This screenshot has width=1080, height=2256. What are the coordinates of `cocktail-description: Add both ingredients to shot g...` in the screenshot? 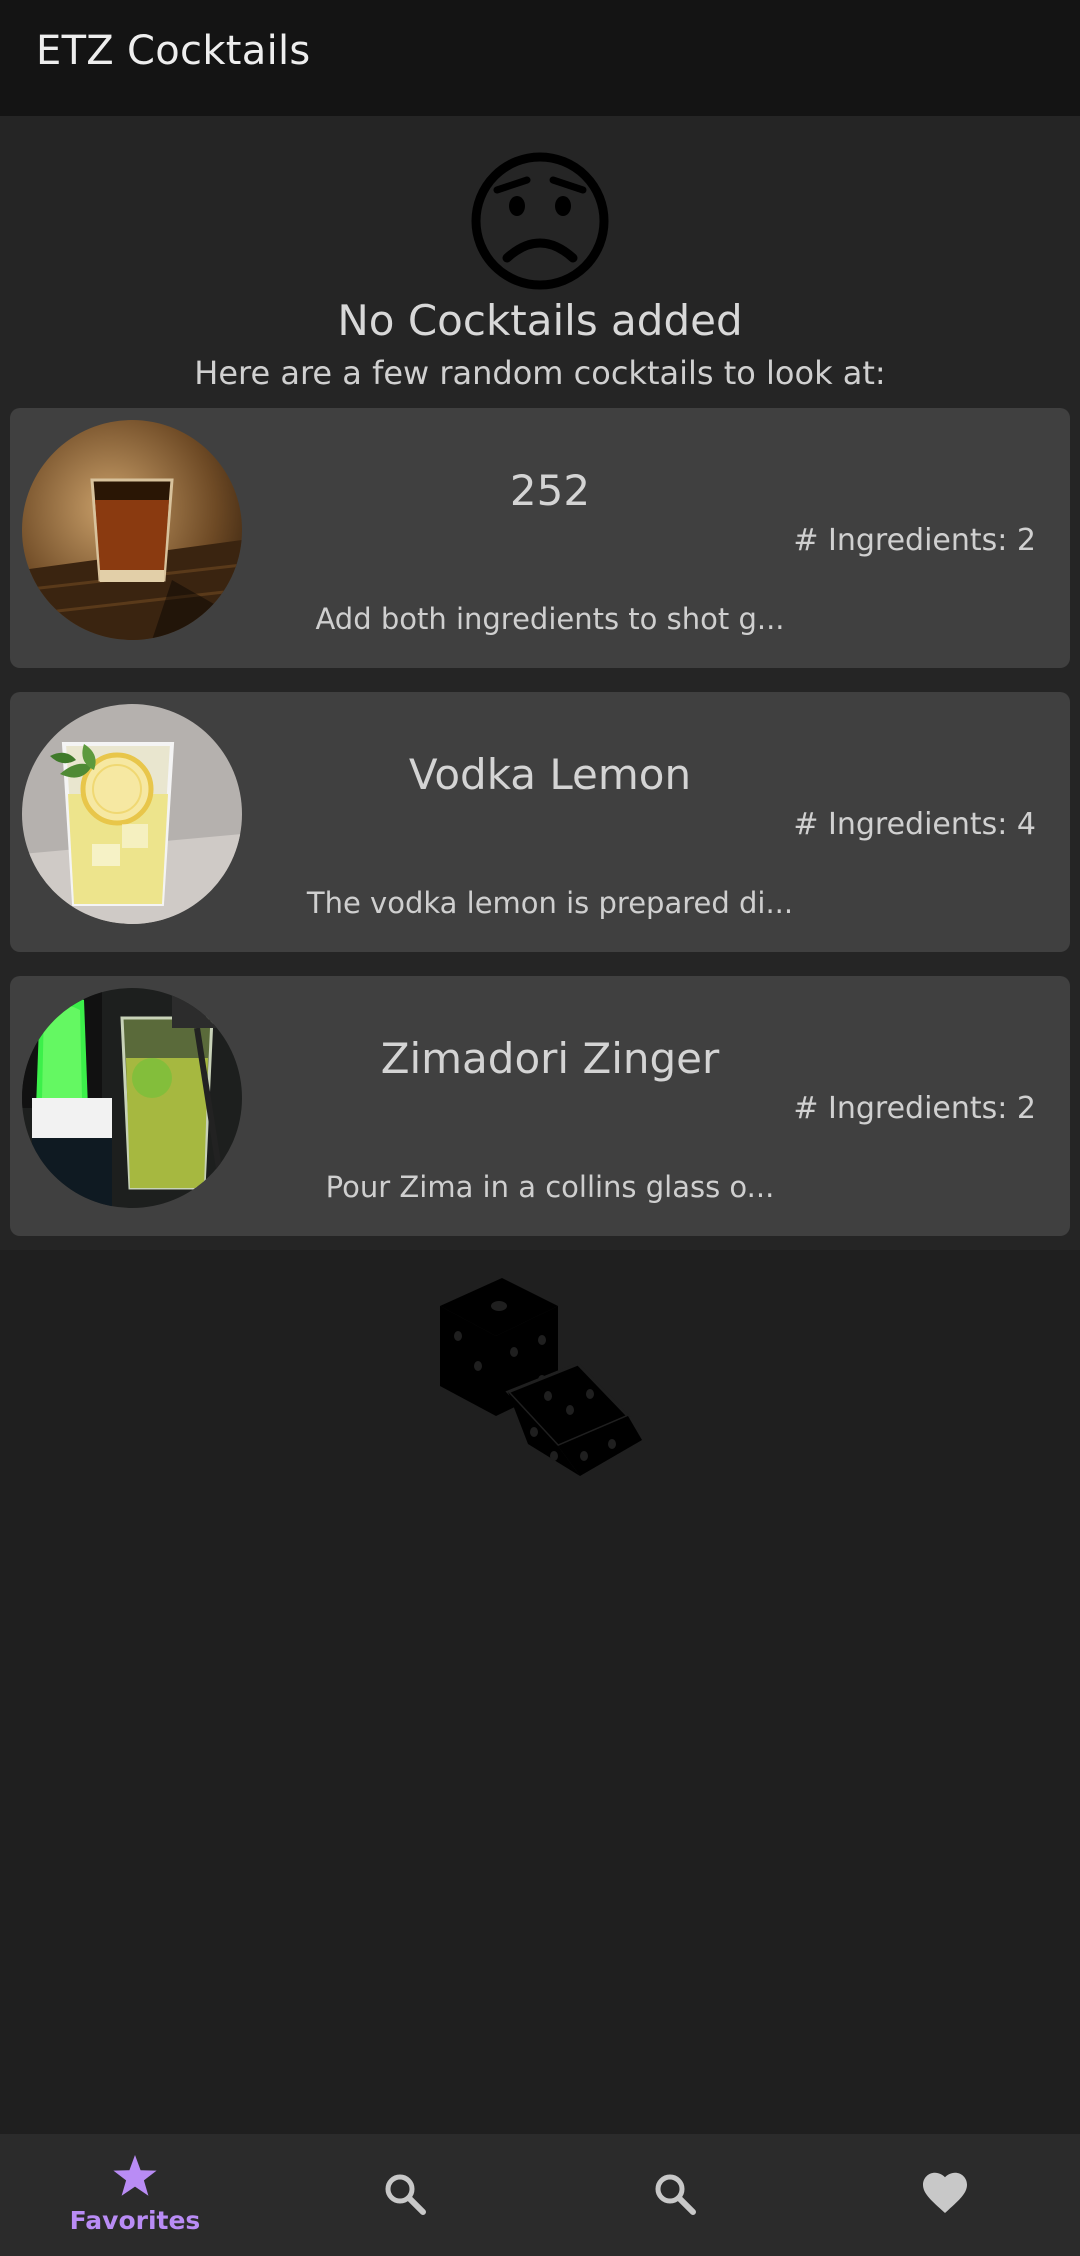 It's located at (550, 619).